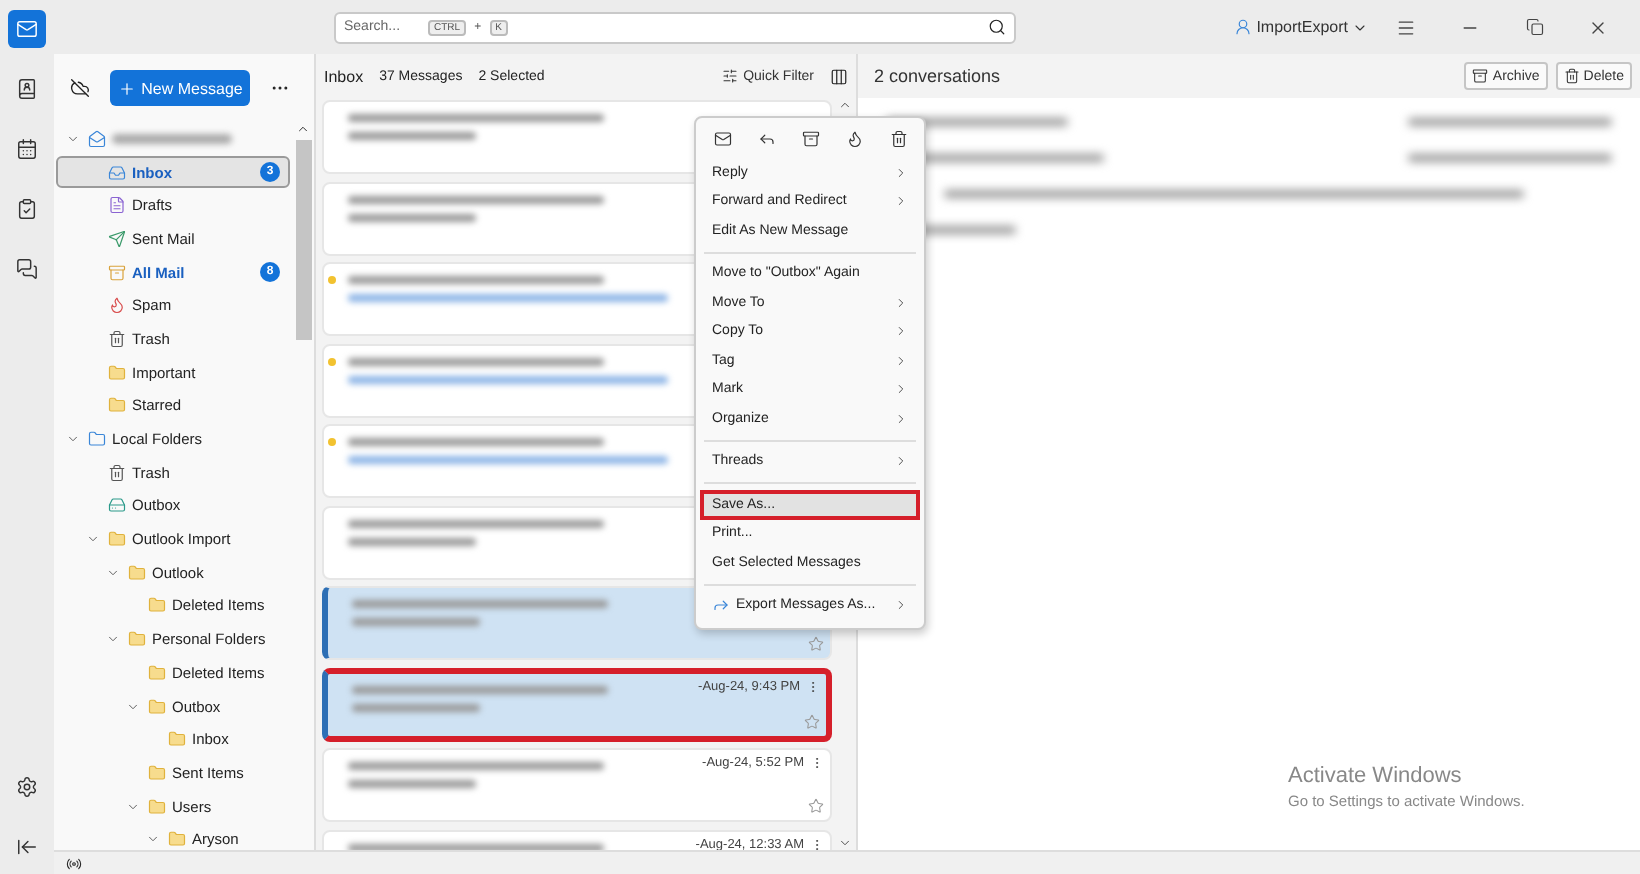  Describe the element at coordinates (721, 605) in the screenshot. I see `export-icon` at that location.